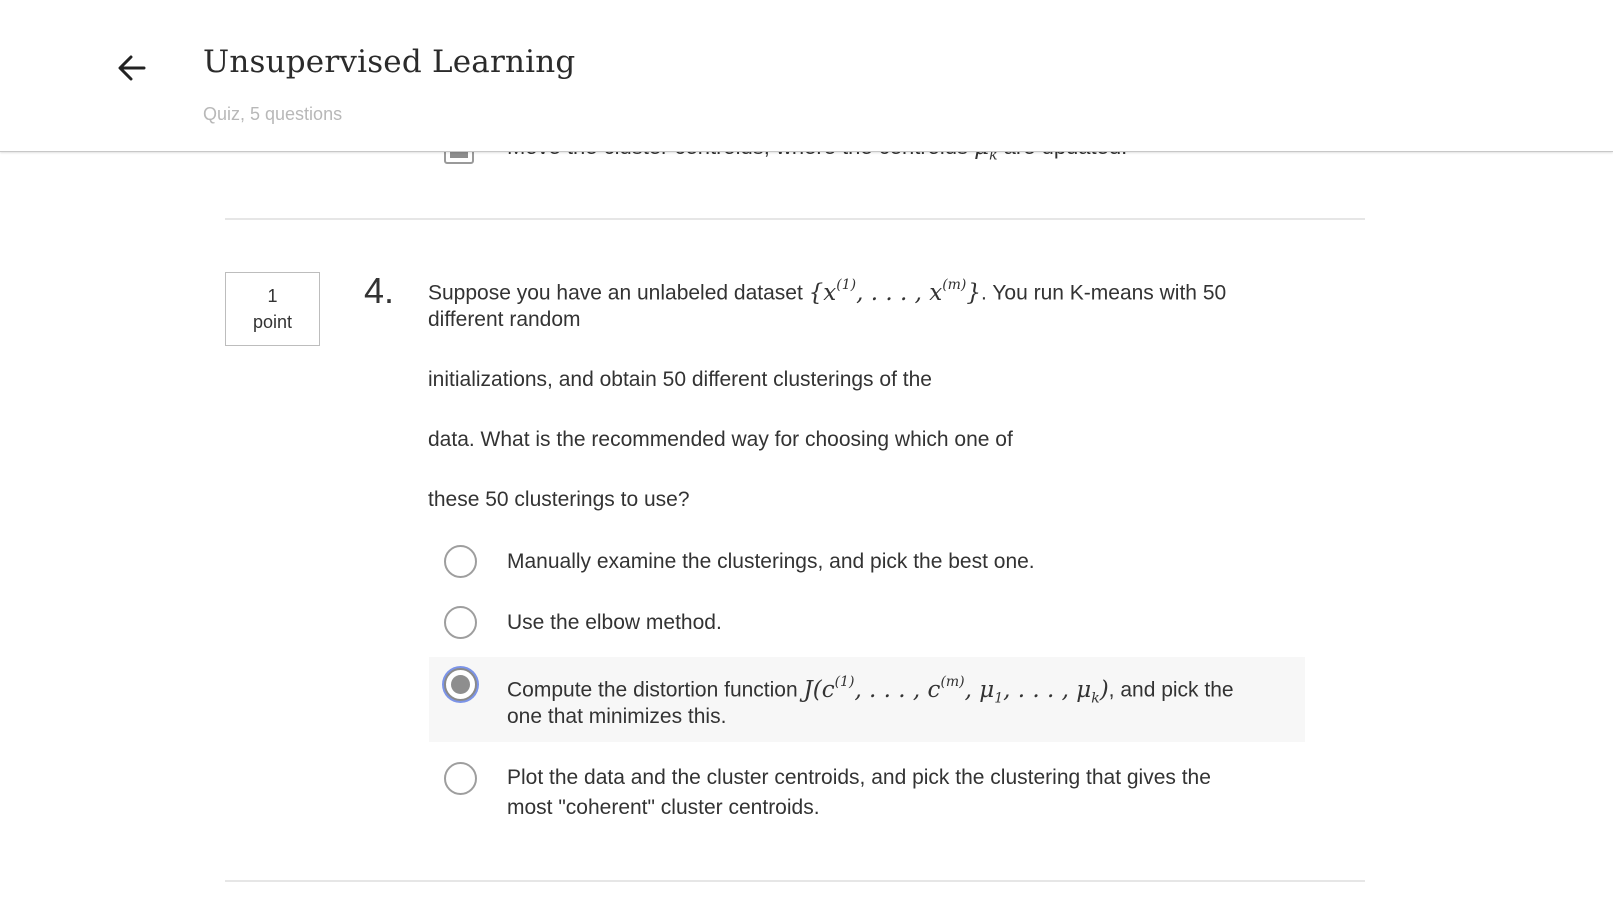 Image resolution: width=1613 pixels, height=907 pixels. I want to click on distortion-math: J(c(1), . . . , c(m), μ1, . . . , μk), so click(956, 690).